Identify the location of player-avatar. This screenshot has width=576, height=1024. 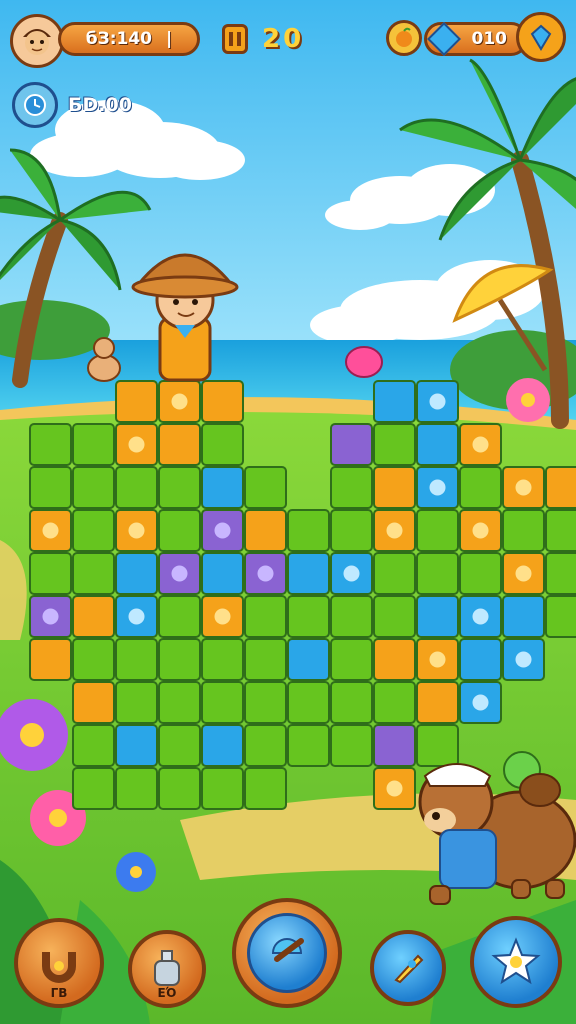
(37, 41).